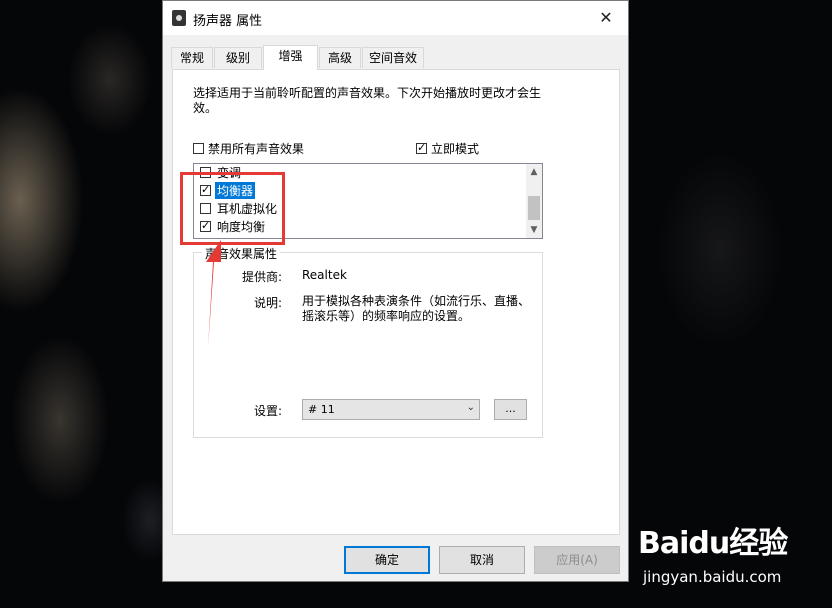 This screenshot has width=832, height=608. I want to click on annotation-arrow, so click(213, 294).